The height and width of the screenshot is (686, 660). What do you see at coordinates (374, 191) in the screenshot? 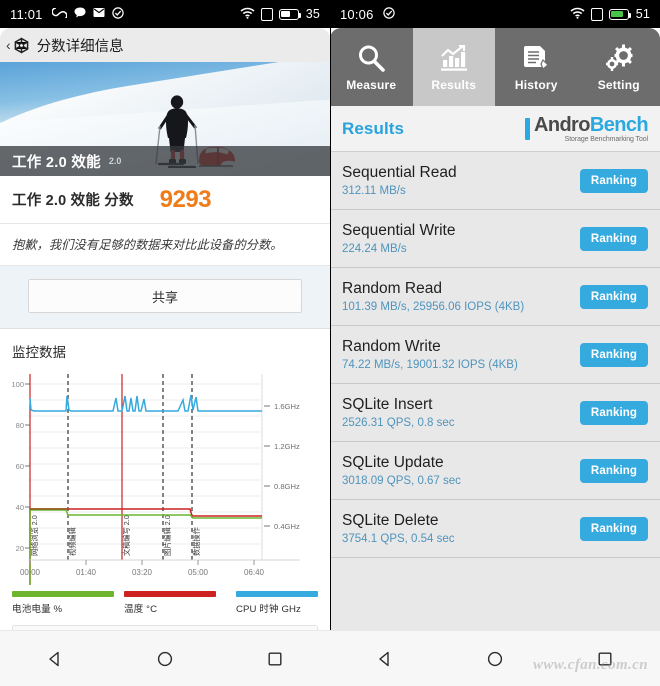
I see `result-value: 312.11 MB/s` at bounding box center [374, 191].